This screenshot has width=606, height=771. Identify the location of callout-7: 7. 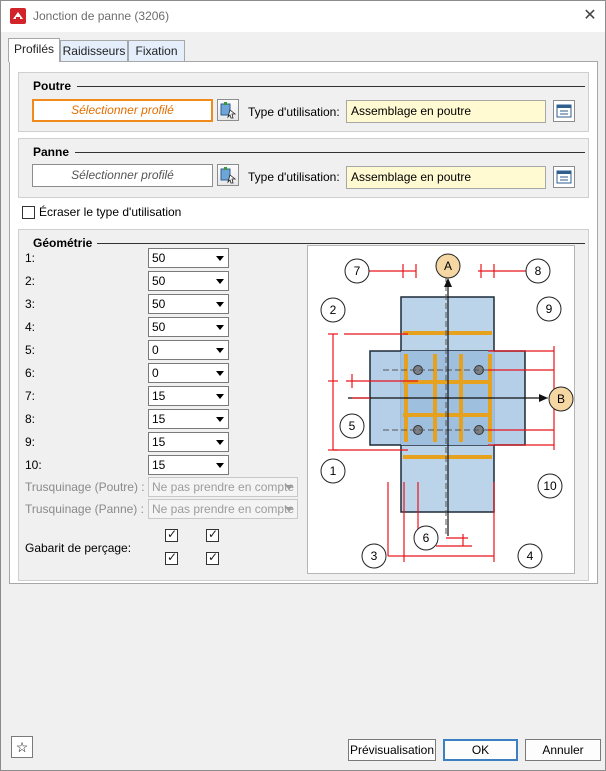
(357, 271).